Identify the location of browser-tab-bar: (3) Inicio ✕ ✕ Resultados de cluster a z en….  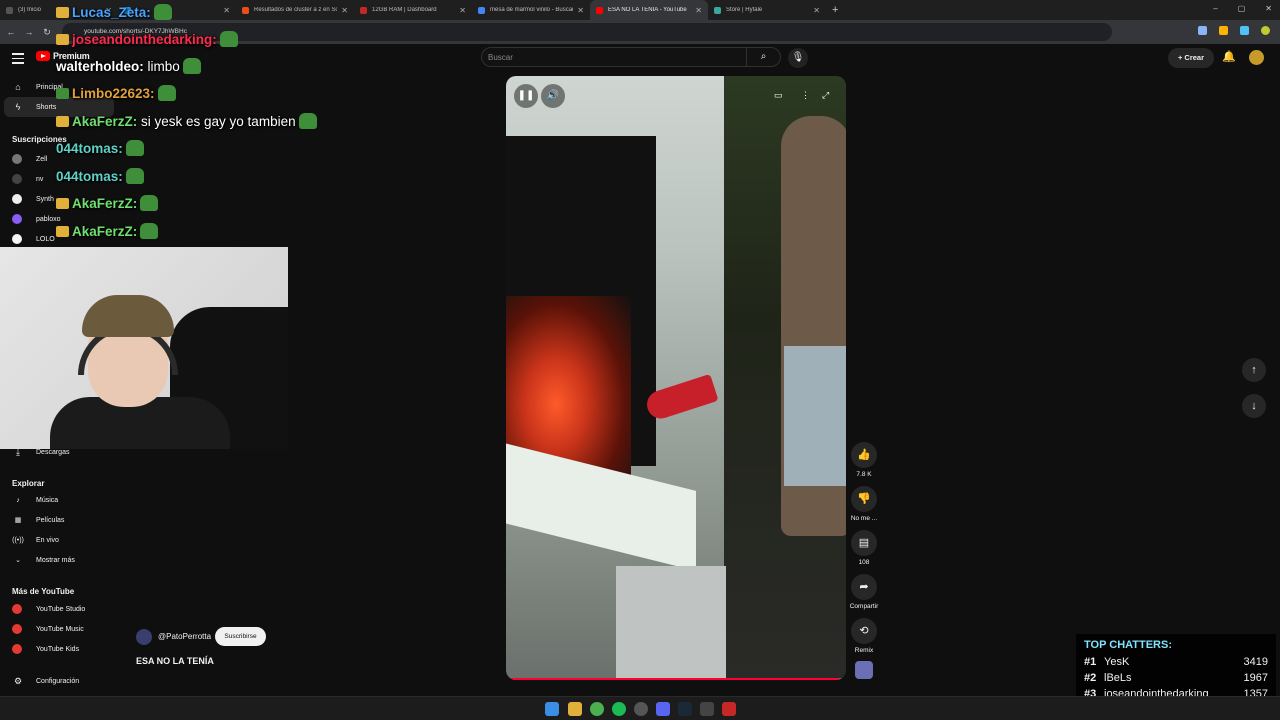
(640, 10).